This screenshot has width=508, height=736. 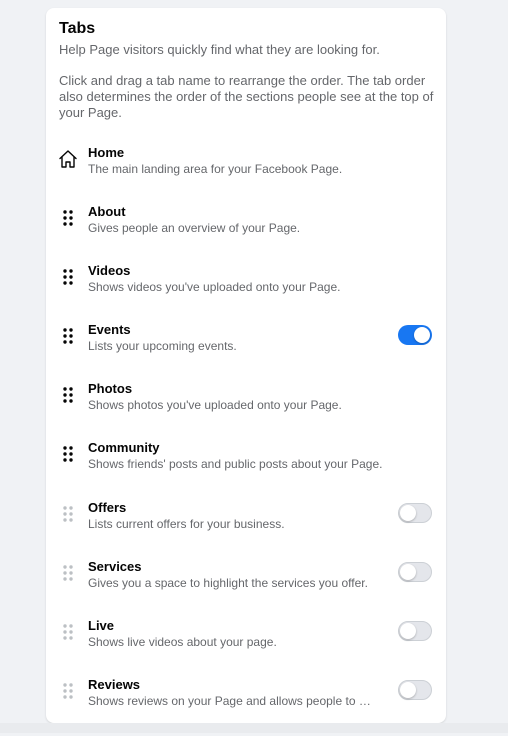 What do you see at coordinates (186, 524) in the screenshot?
I see `tab-description: Lists current offers for your business.` at bounding box center [186, 524].